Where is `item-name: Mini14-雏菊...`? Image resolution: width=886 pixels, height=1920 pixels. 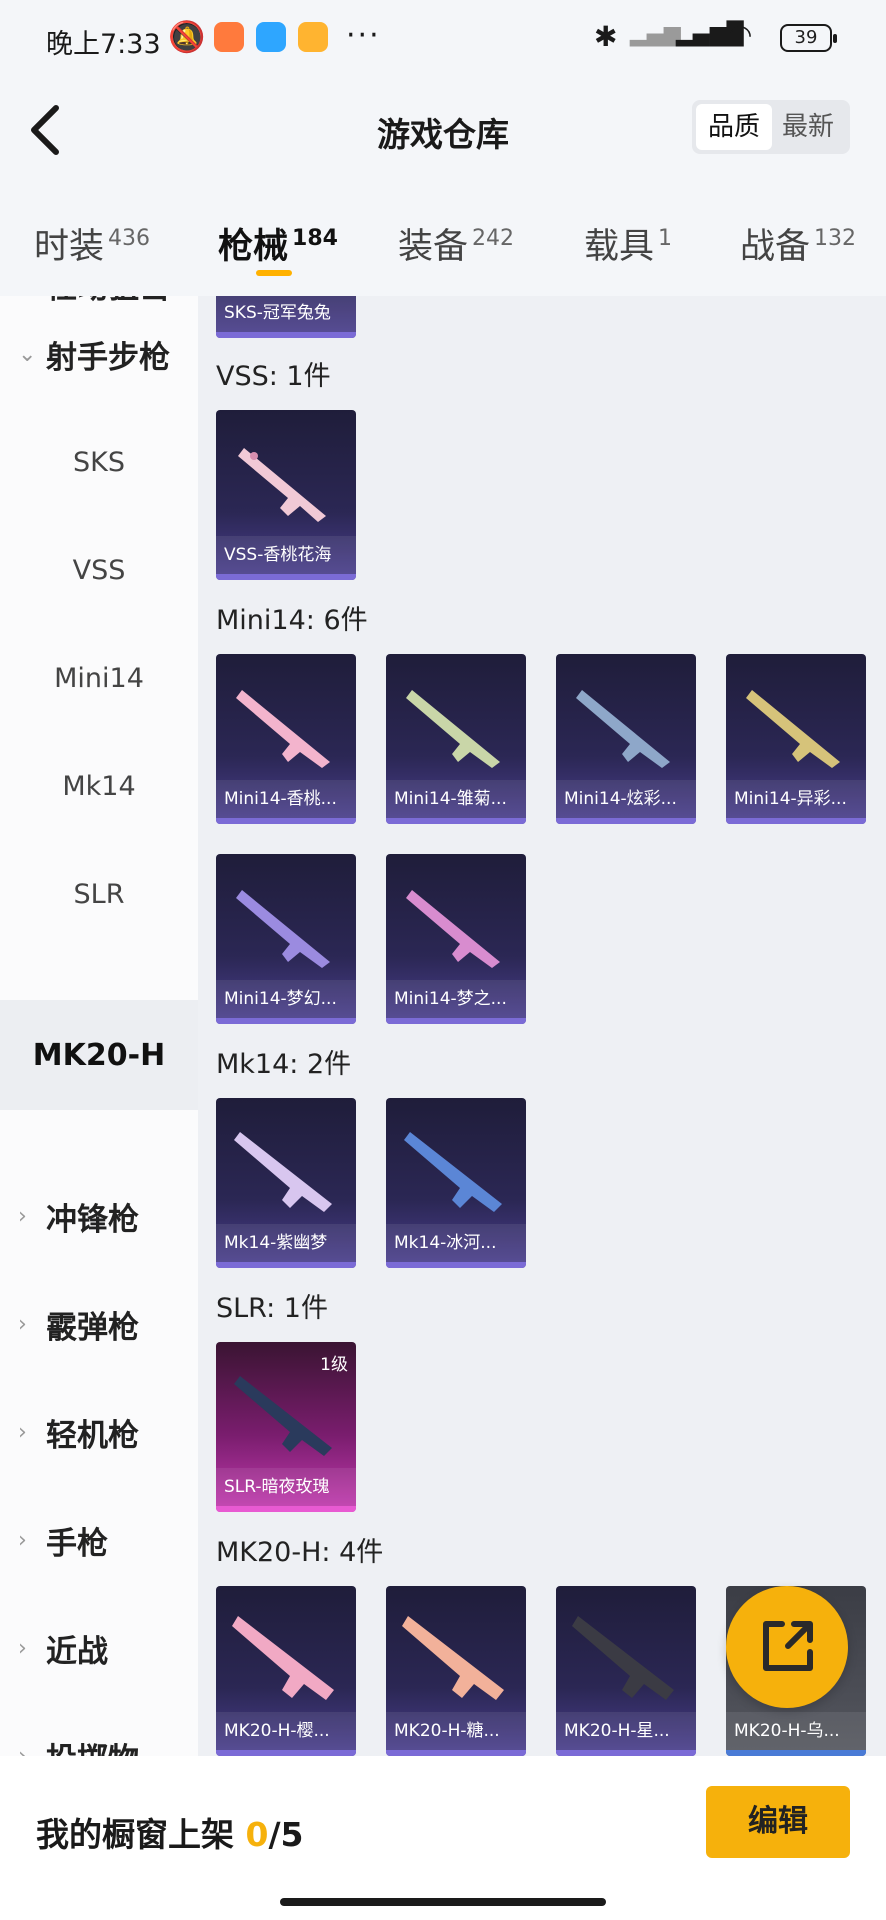 item-name: Mini14-雏菊... is located at coordinates (456, 799).